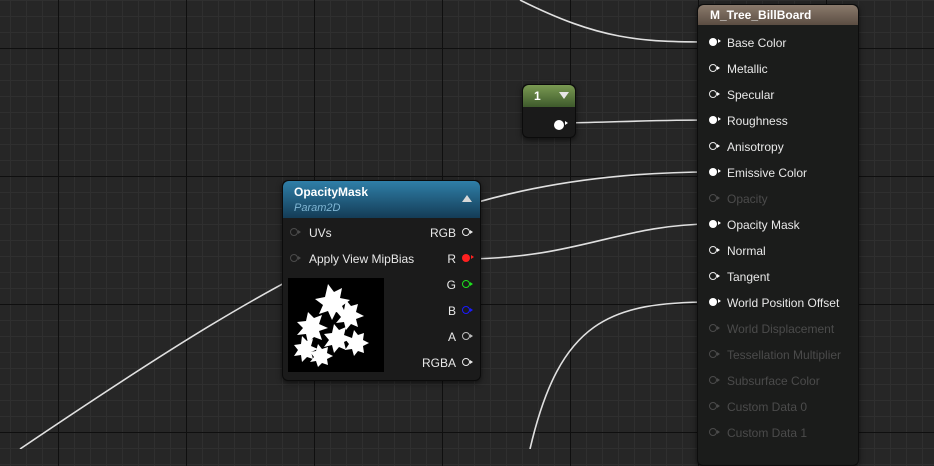 The height and width of the screenshot is (466, 934). What do you see at coordinates (714, 380) in the screenshot?
I see `subsurface-color-pin` at bounding box center [714, 380].